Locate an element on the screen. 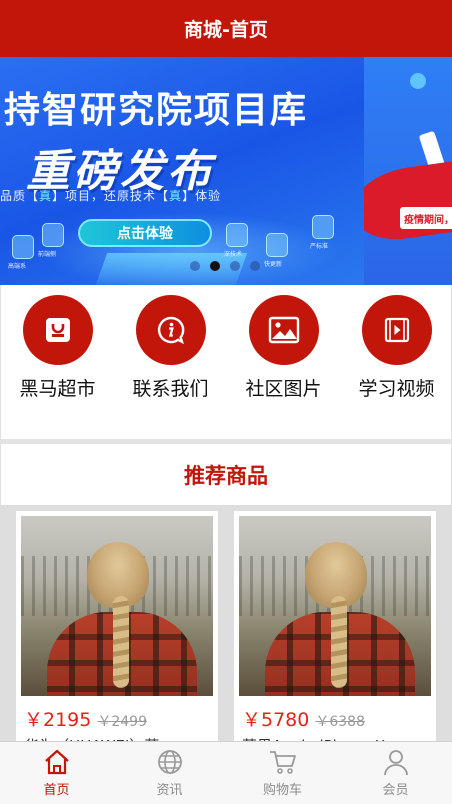 This screenshot has height=804, width=452. product-card: ￥5780 ￥6388 苹果Apple iPhone X is located at coordinates (335, 633).